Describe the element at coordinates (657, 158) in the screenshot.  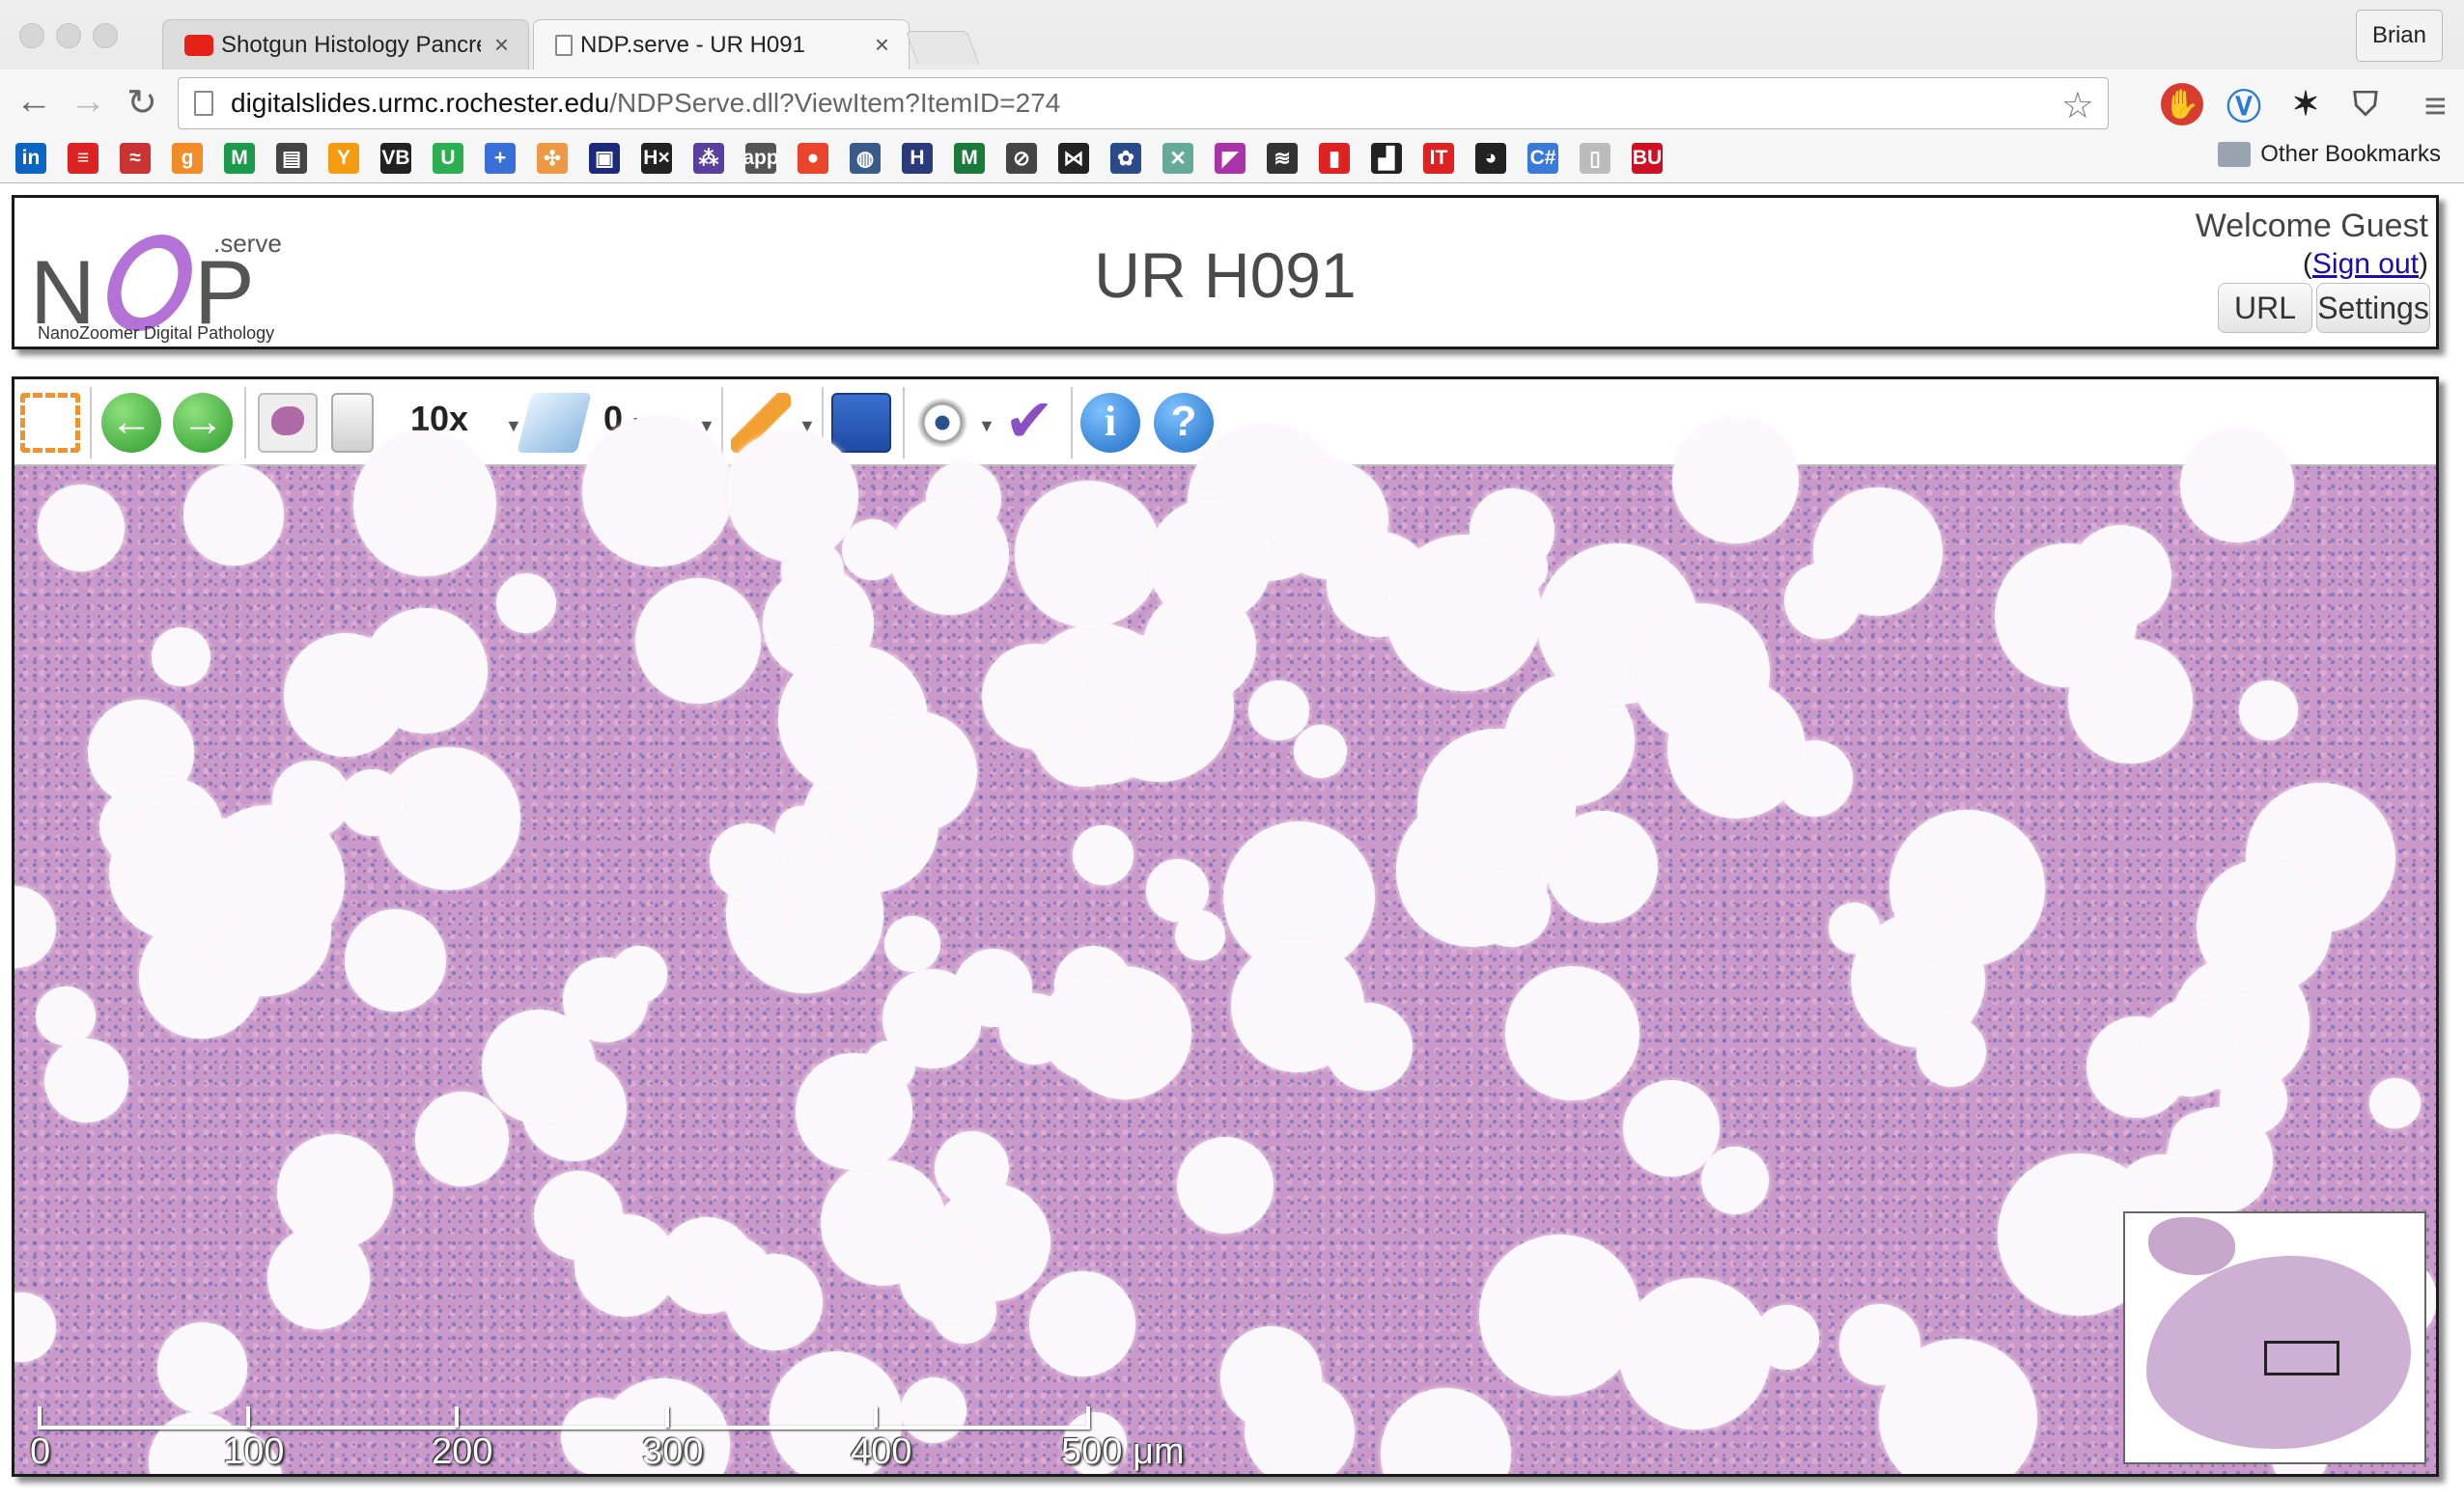
I see `bookmark-icon: H×` at that location.